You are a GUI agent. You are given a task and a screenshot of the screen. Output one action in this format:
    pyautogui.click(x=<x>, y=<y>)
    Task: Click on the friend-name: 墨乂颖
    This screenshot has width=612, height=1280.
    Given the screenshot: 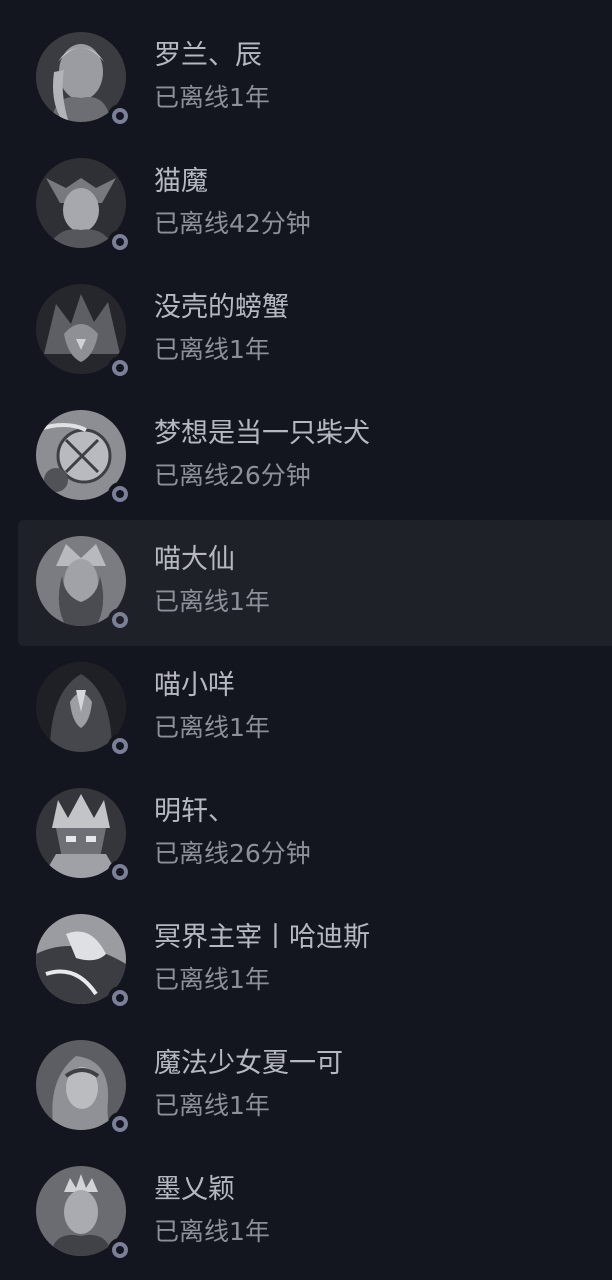 What is the action you would take?
    pyautogui.click(x=194, y=1189)
    